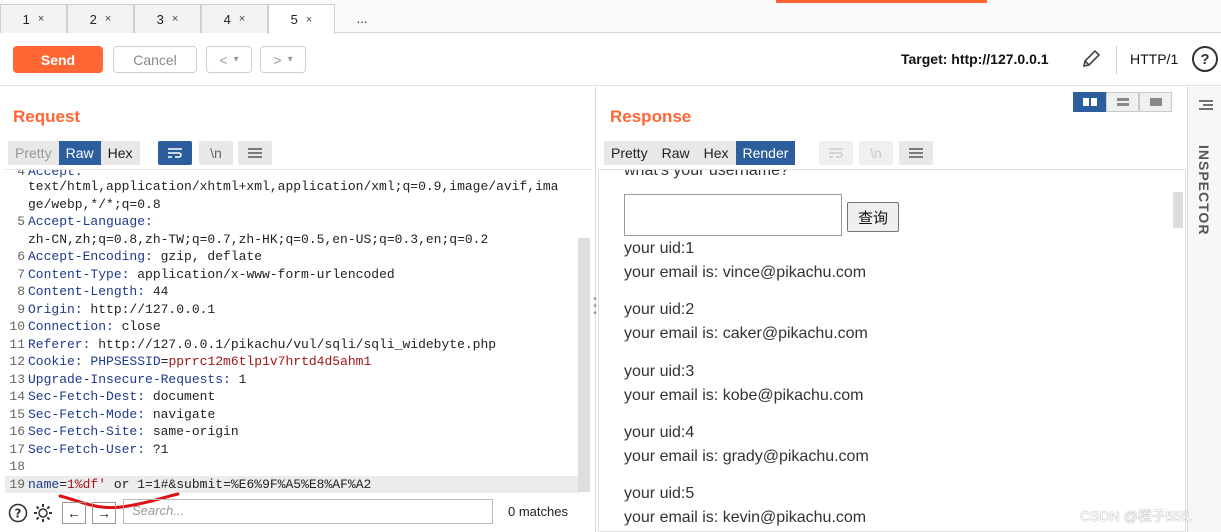 This screenshot has height=532, width=1221. I want to click on inspector-menu-icon, so click(1206, 106).